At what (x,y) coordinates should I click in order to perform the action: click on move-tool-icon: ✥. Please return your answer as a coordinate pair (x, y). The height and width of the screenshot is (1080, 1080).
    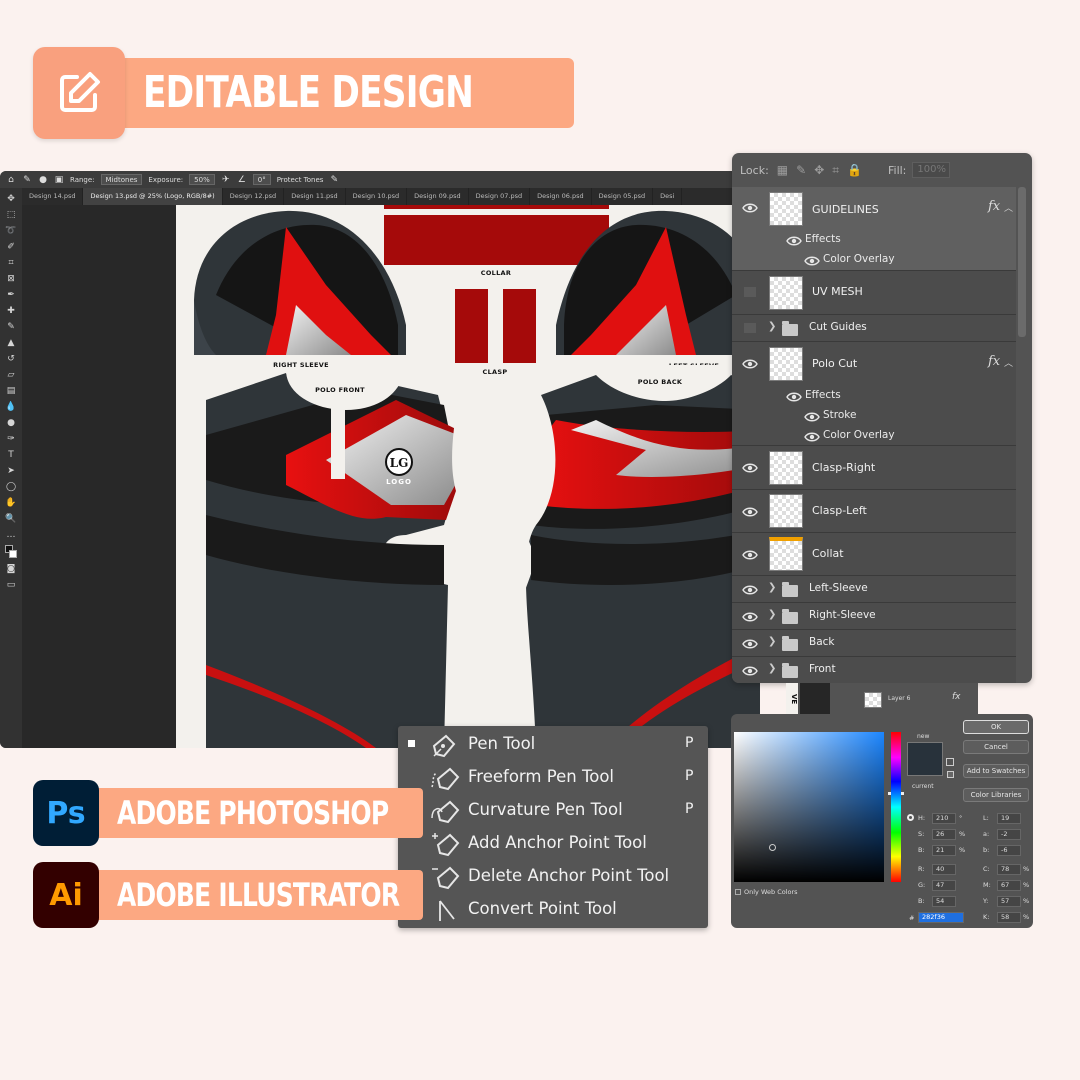
    Looking at the image, I should click on (11, 199).